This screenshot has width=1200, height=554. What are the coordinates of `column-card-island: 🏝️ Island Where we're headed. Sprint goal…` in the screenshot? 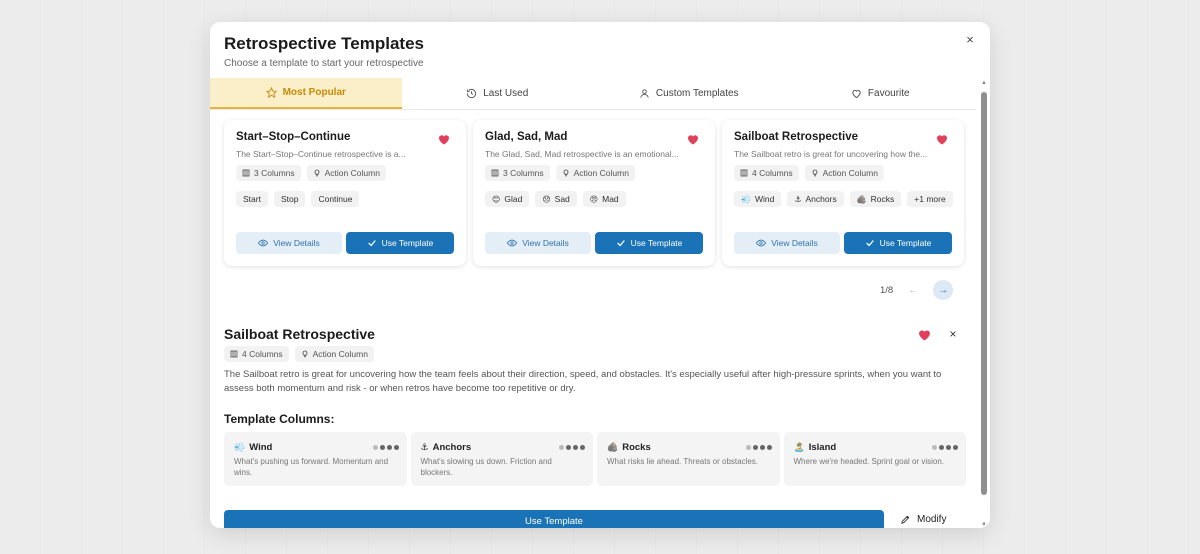 It's located at (874, 459).